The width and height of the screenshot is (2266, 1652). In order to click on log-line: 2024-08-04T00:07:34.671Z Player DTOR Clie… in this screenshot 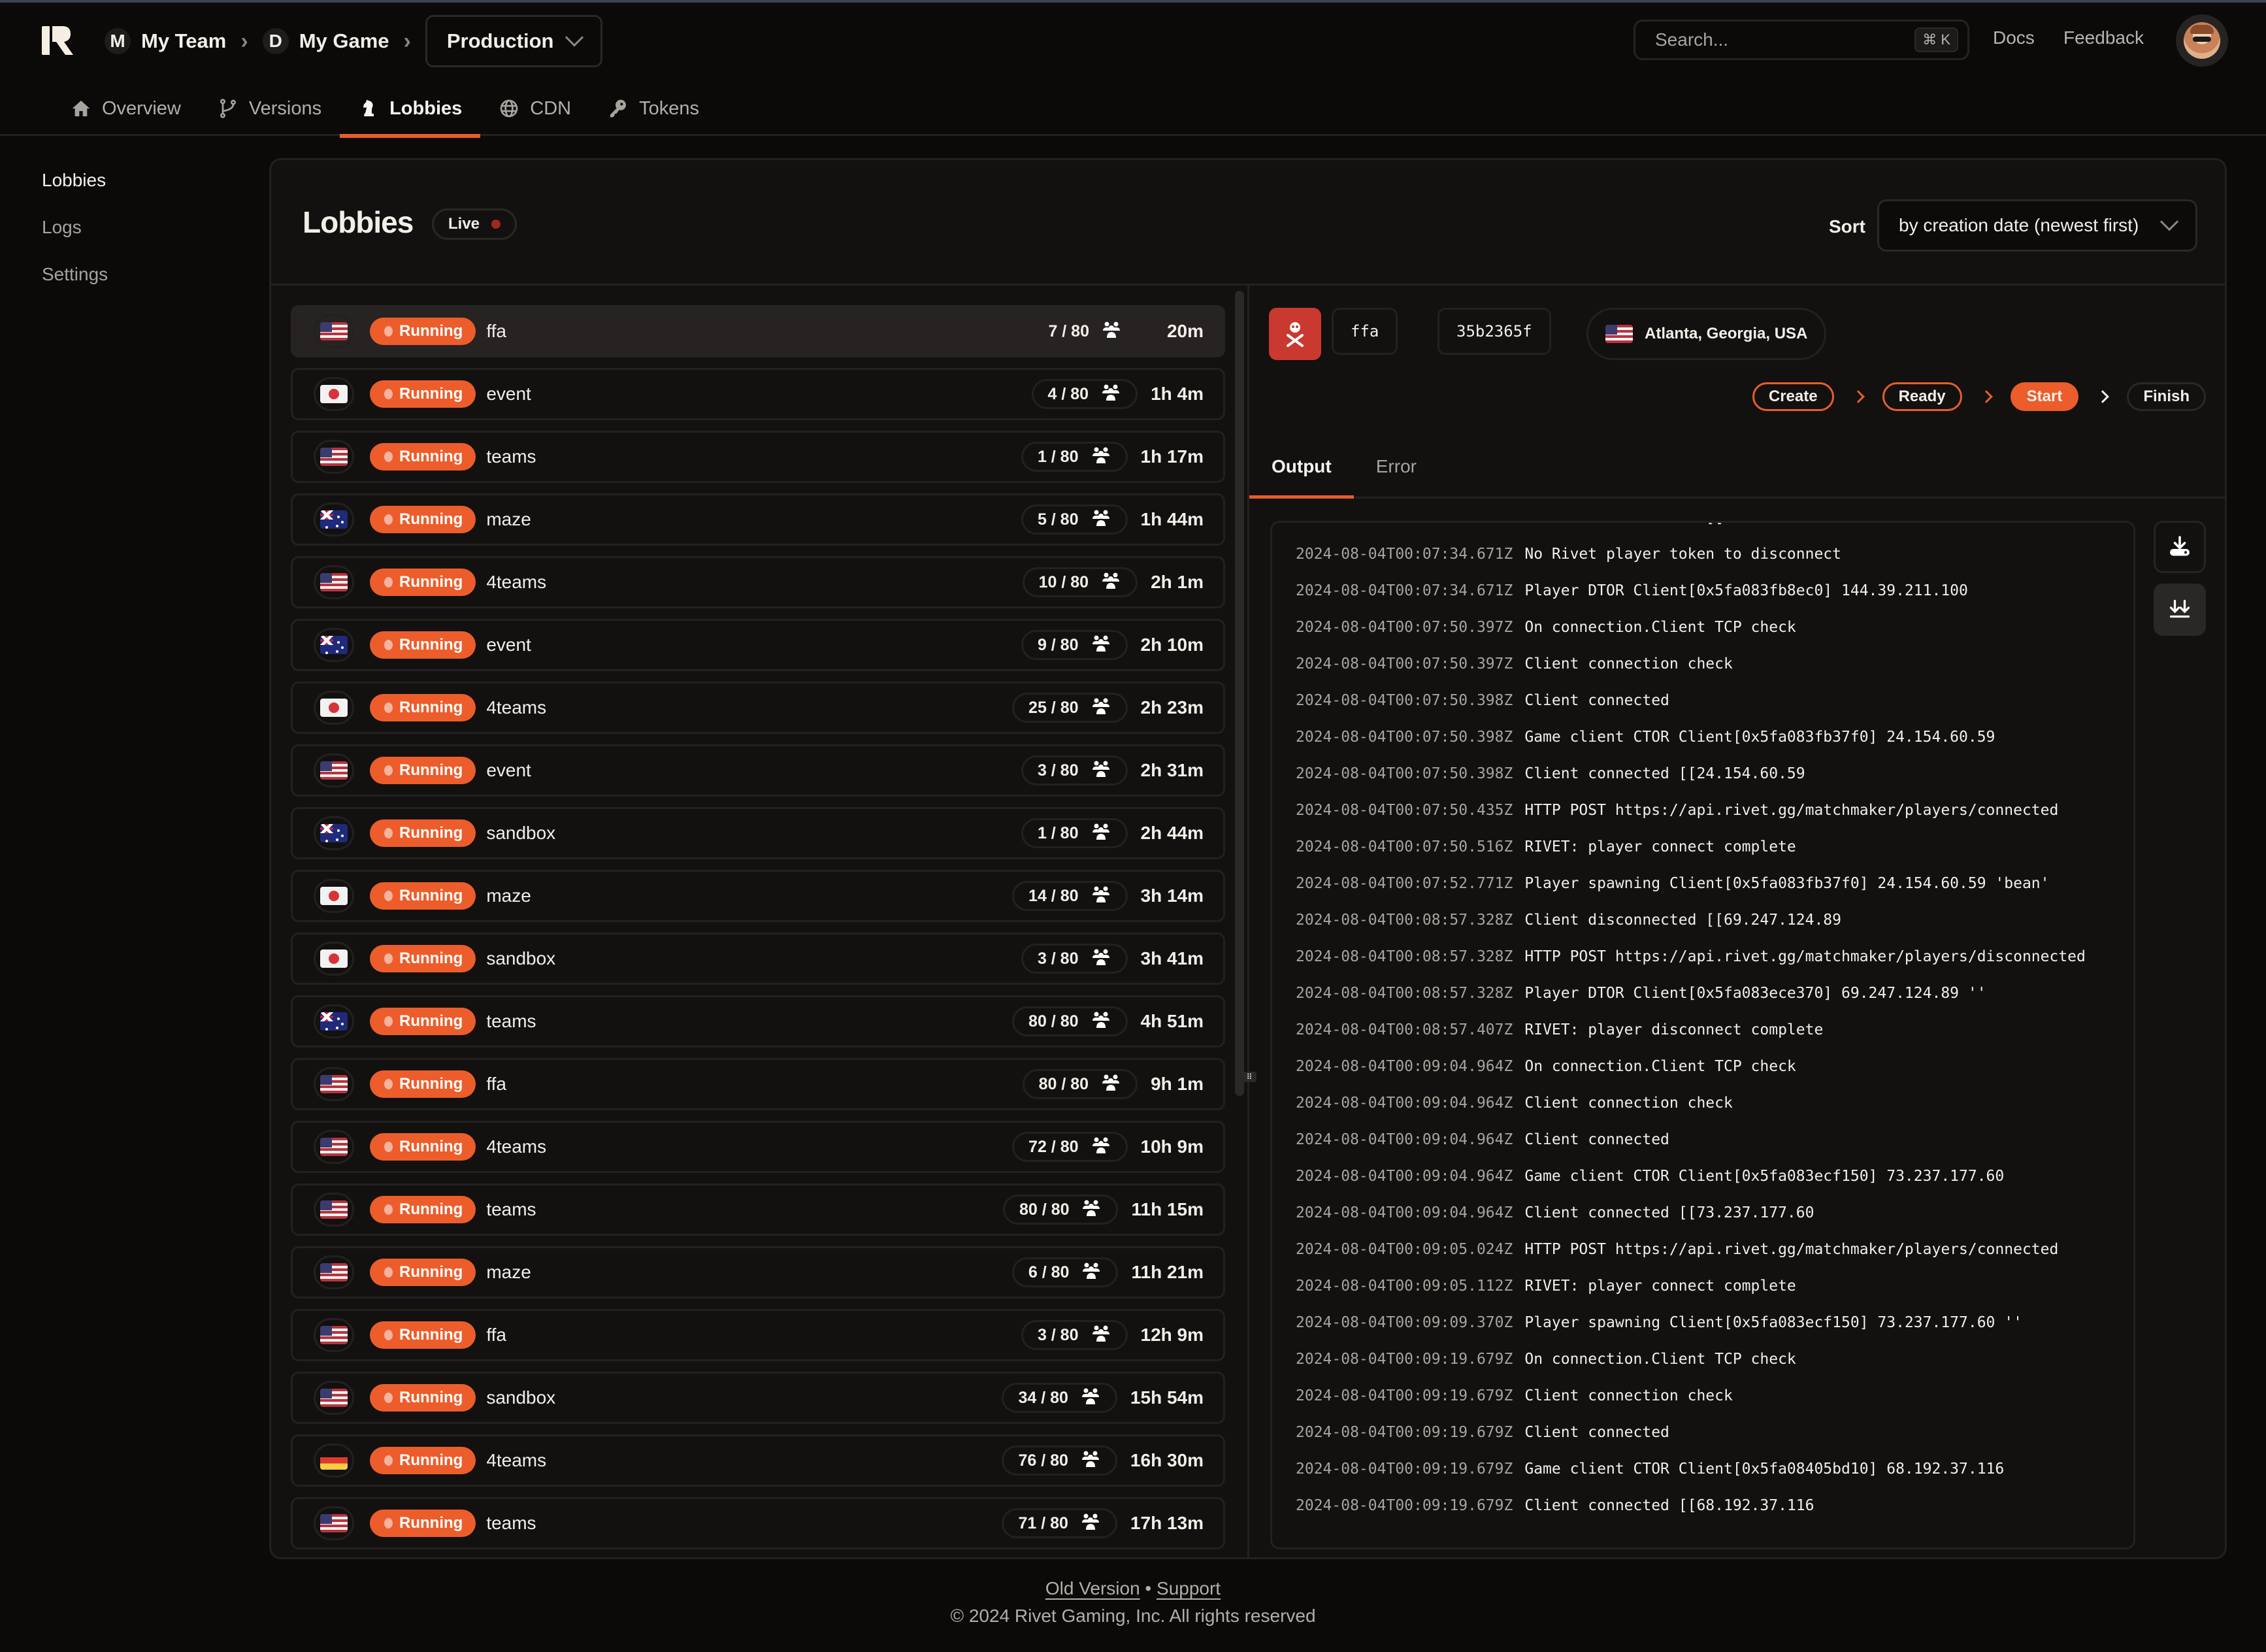, I will do `click(1707, 591)`.